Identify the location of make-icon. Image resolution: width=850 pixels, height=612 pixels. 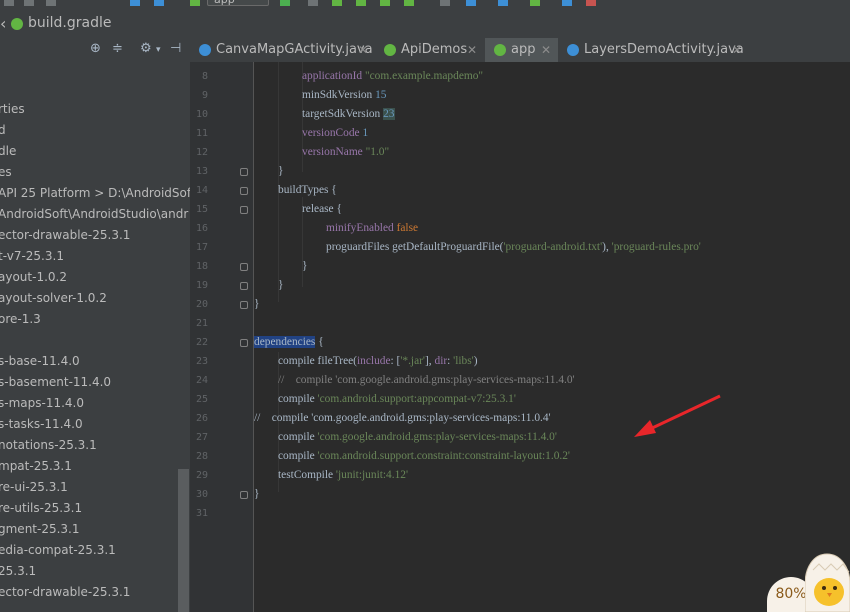
(195, 3).